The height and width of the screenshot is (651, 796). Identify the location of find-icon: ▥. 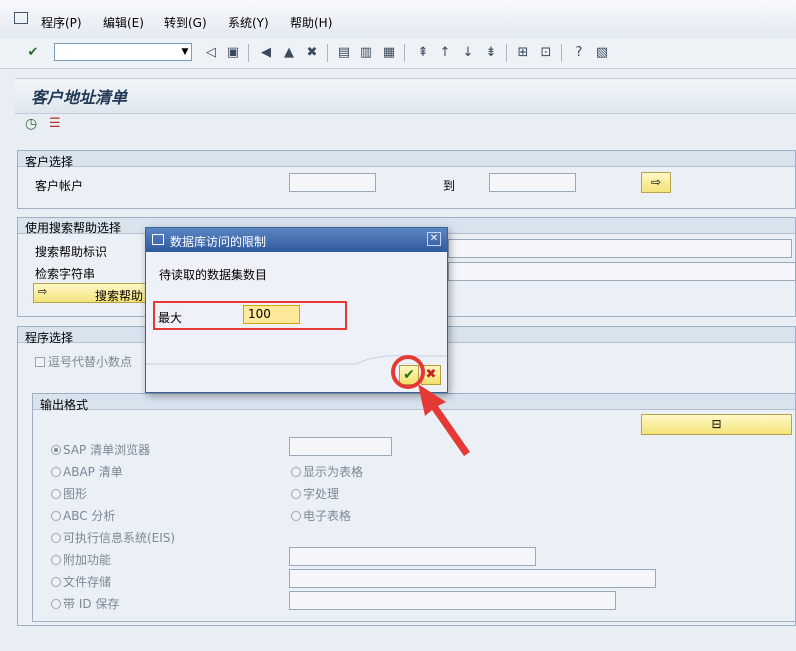
(366, 53).